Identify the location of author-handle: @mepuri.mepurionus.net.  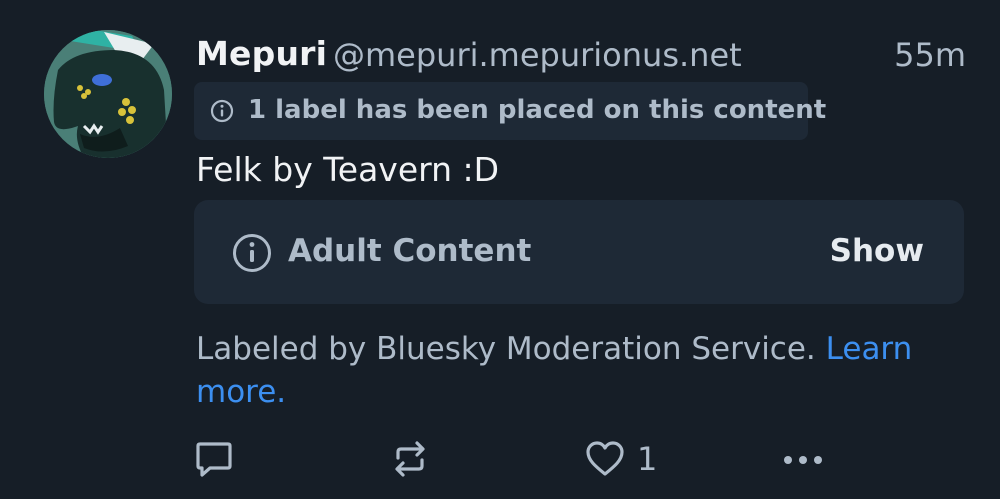
(537, 55).